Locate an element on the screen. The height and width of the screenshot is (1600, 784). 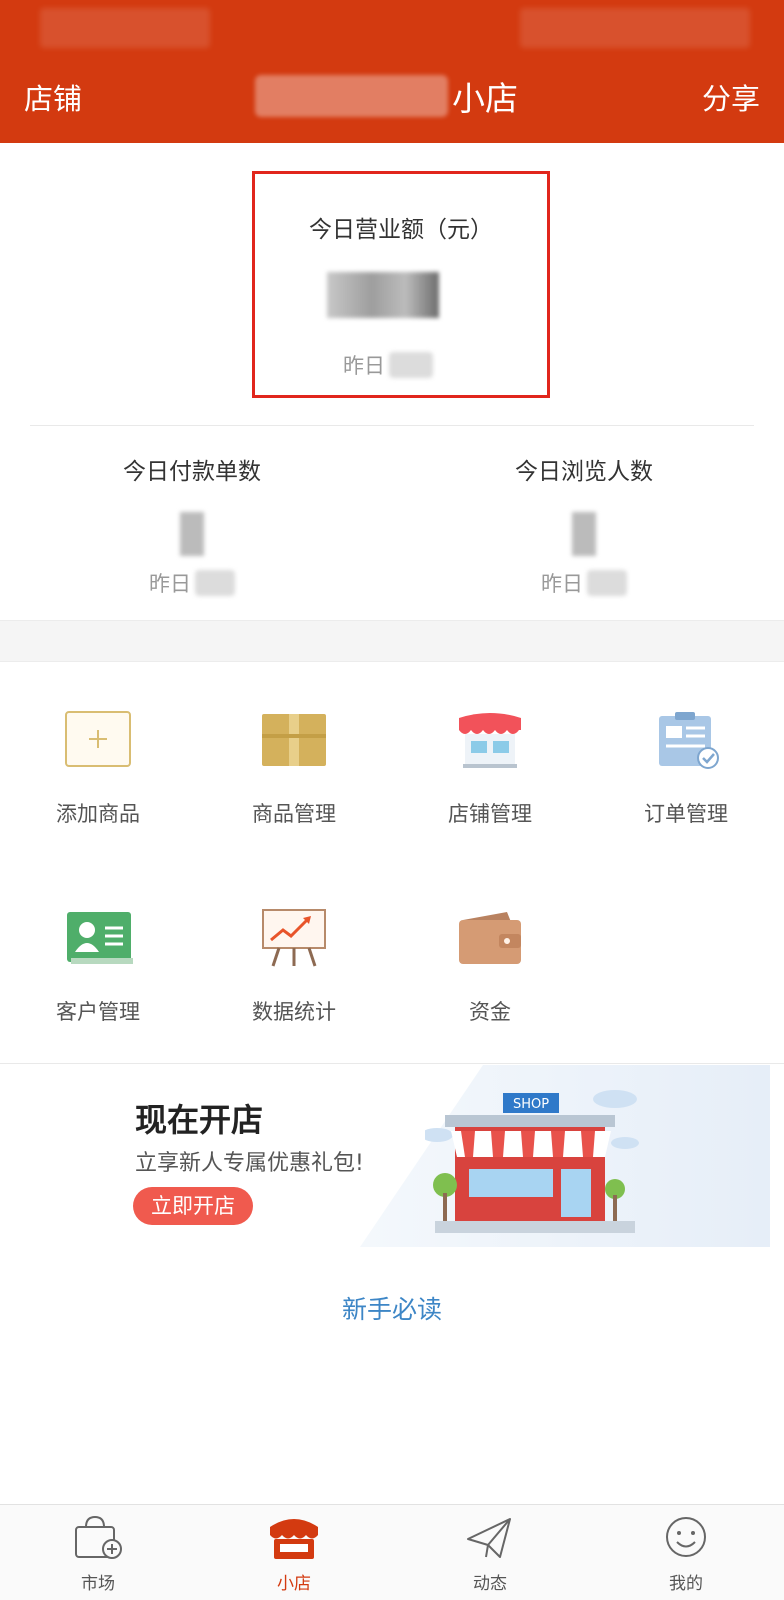
bottom-tab-bar: 市场 小店 动态 我的 is located at coordinates (392, 1552).